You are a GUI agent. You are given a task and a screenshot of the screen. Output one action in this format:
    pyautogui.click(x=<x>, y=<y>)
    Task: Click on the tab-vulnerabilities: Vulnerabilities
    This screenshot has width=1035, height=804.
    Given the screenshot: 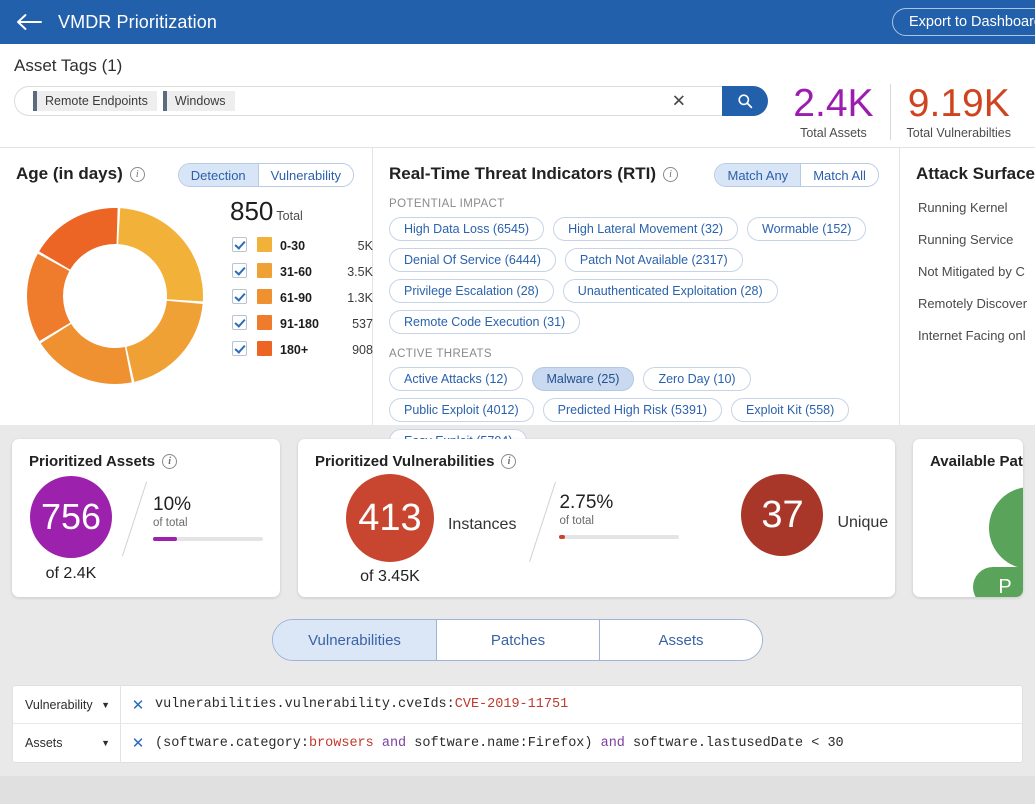 What is the action you would take?
    pyautogui.click(x=354, y=640)
    